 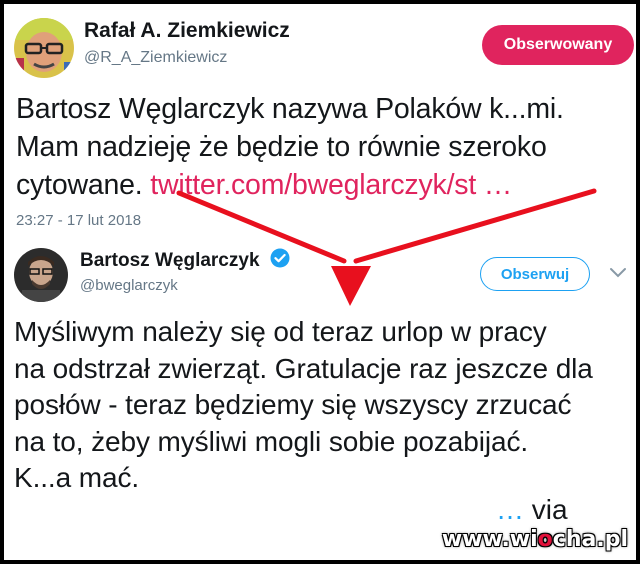 I want to click on verified-badge-icon, so click(x=280, y=258).